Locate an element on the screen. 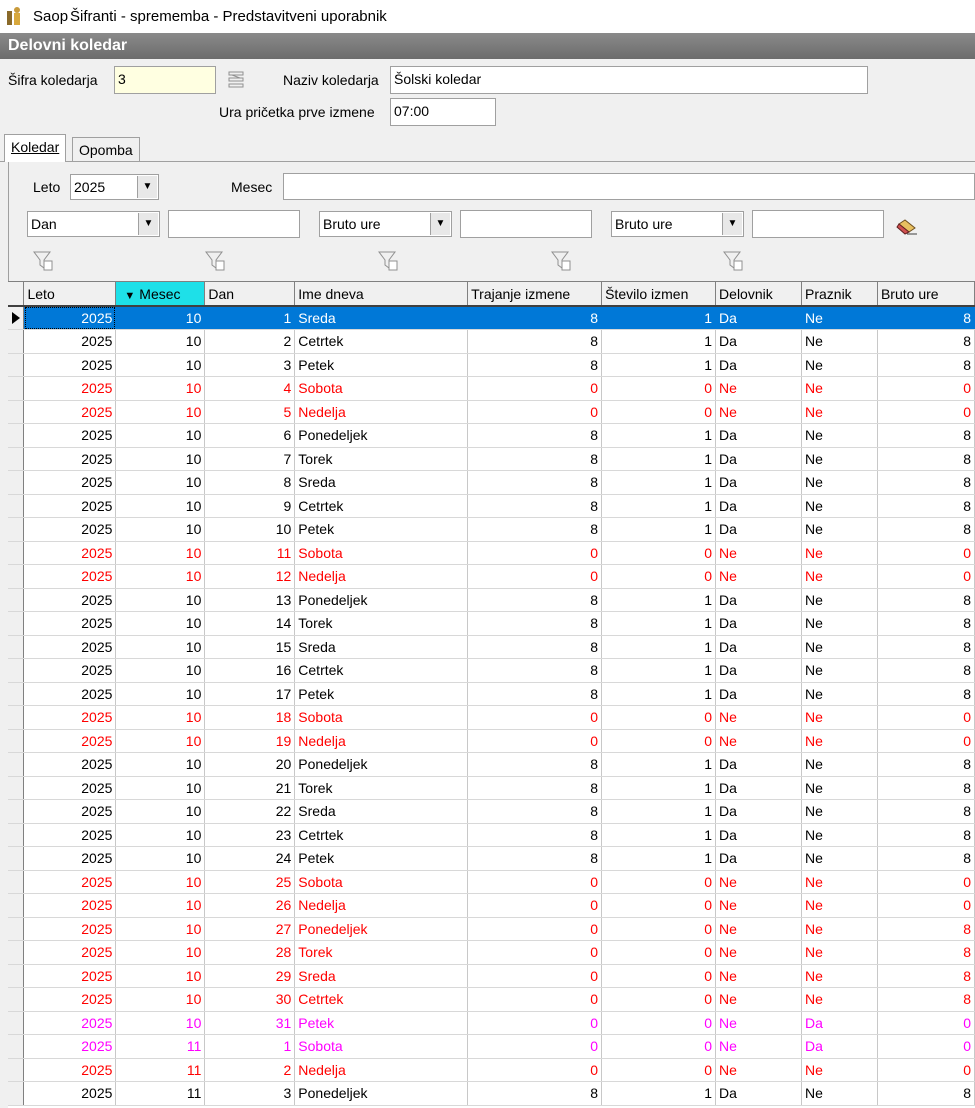 The height and width of the screenshot is (1108, 975). table-row: 2025 10 10 Petek 8 1 Da Ne 8 is located at coordinates (491, 529).